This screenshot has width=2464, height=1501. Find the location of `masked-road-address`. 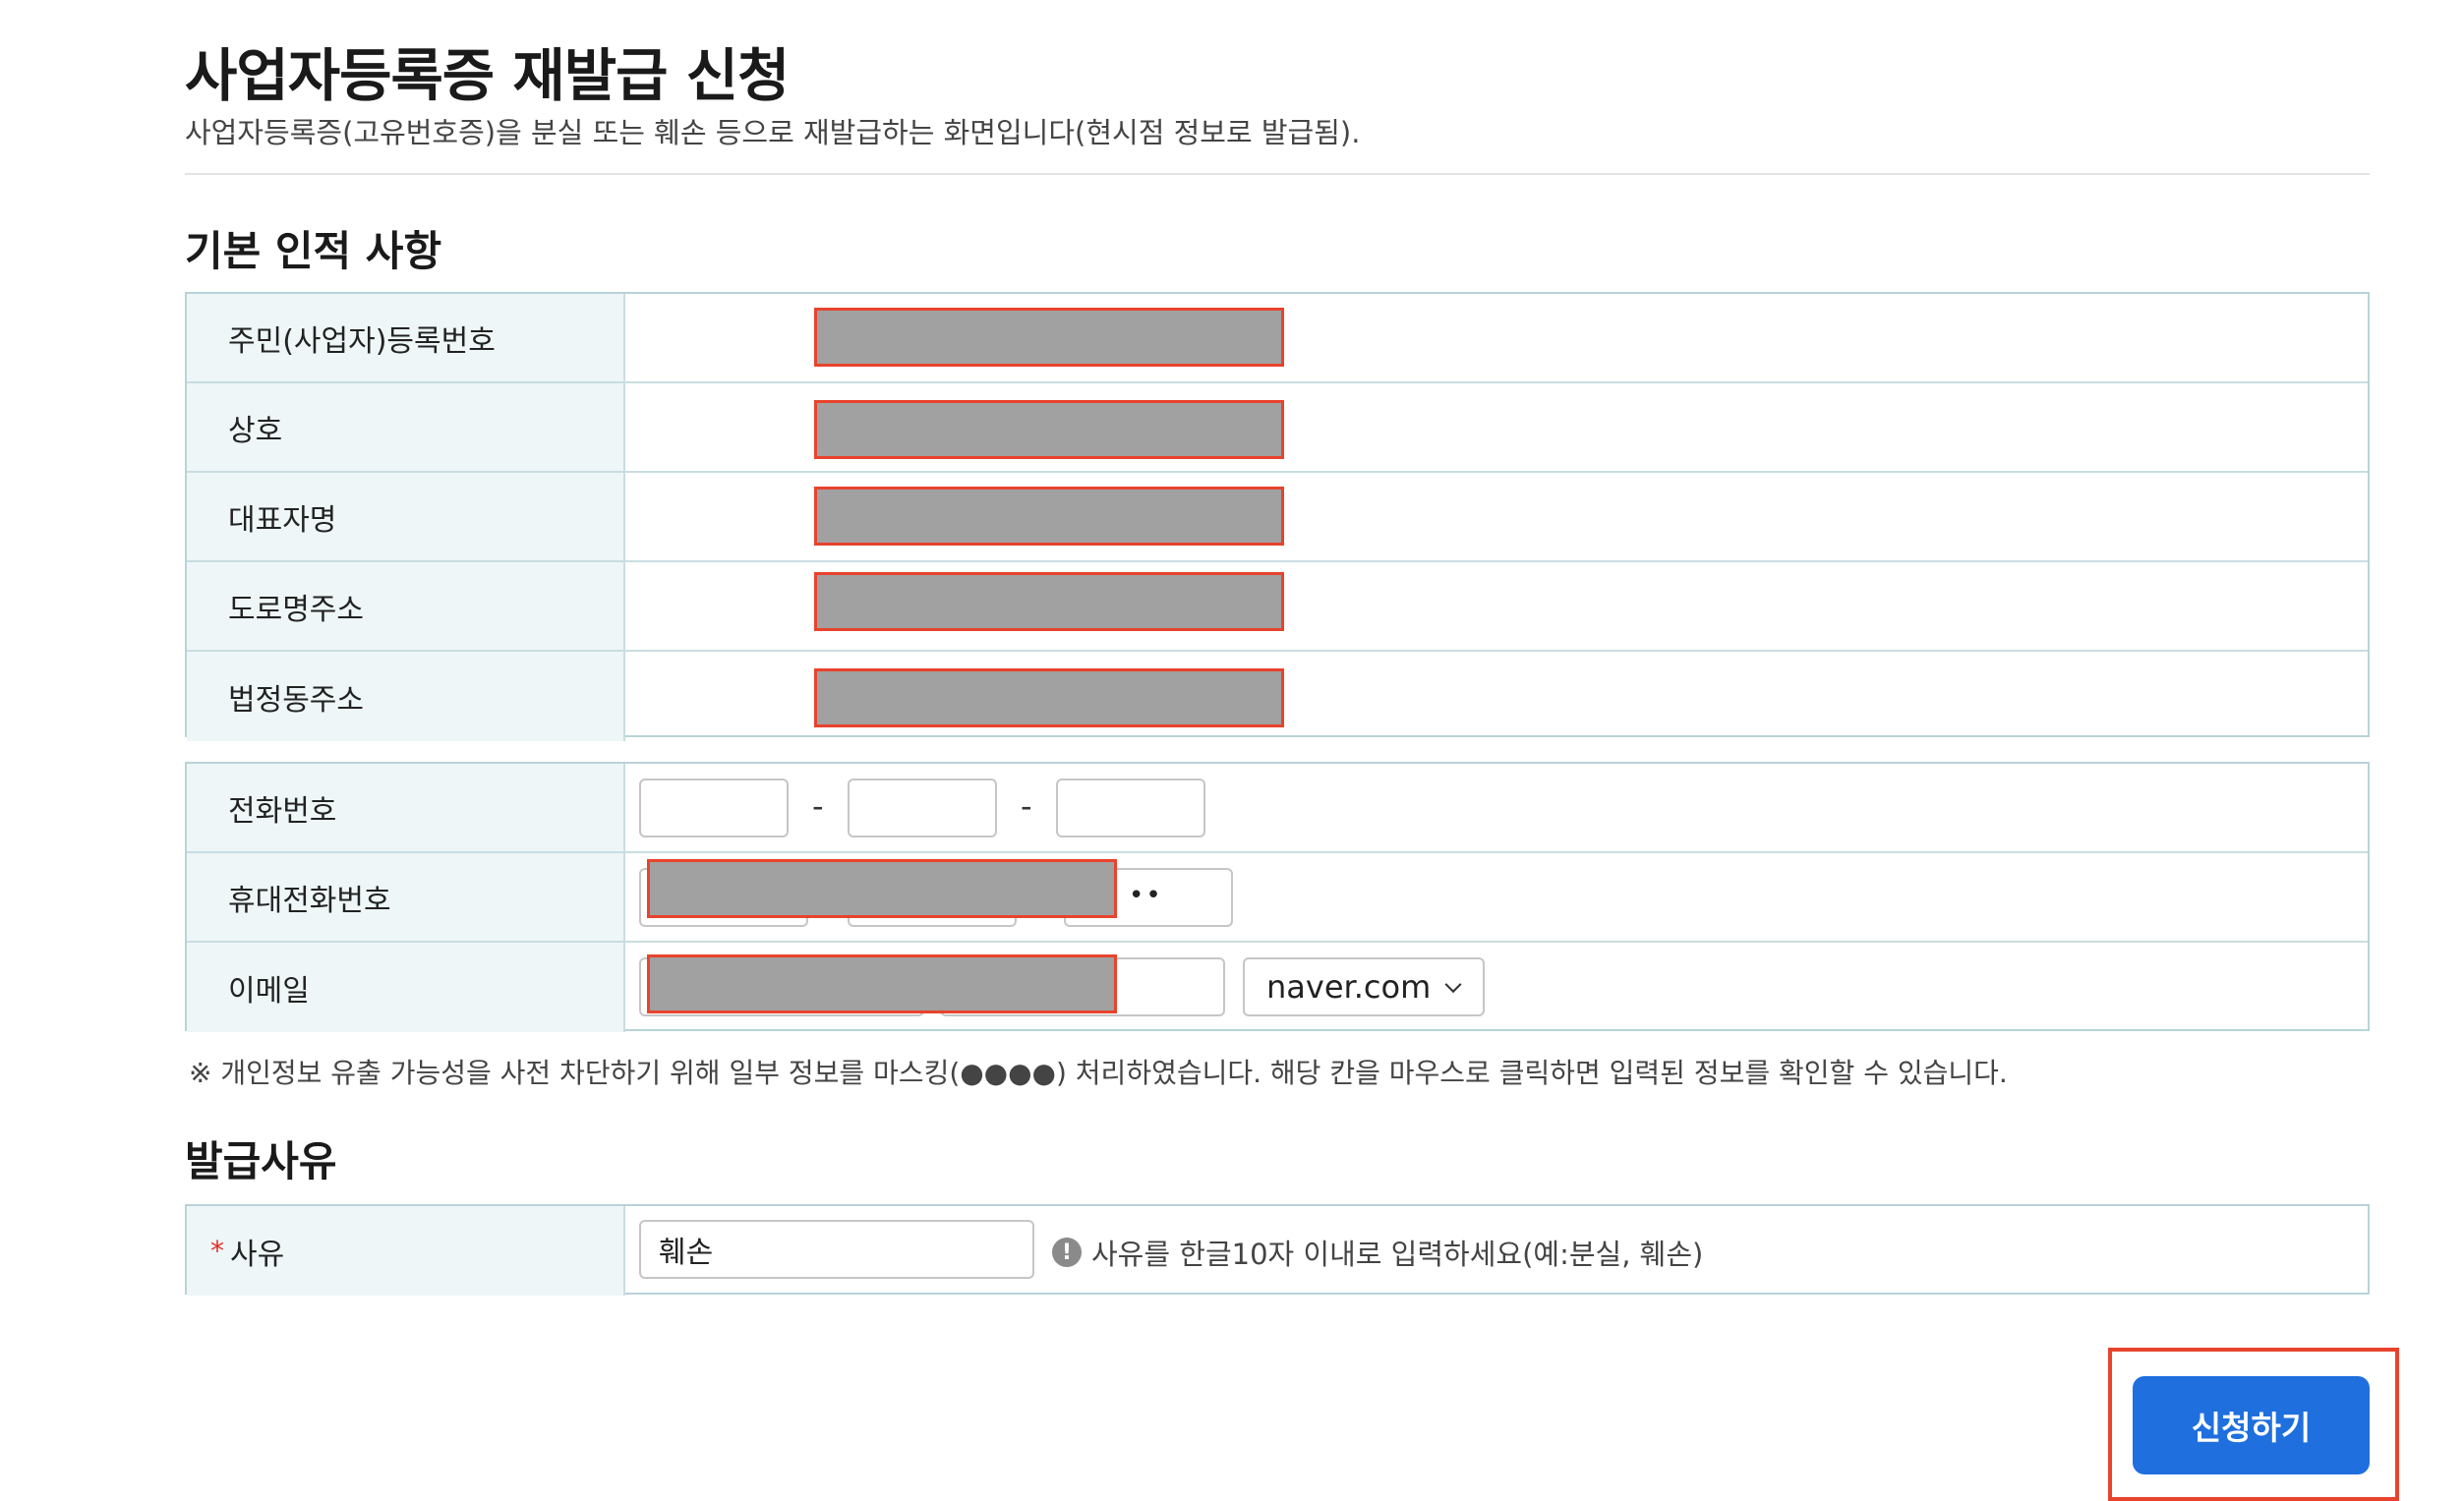

masked-road-address is located at coordinates (1049, 601).